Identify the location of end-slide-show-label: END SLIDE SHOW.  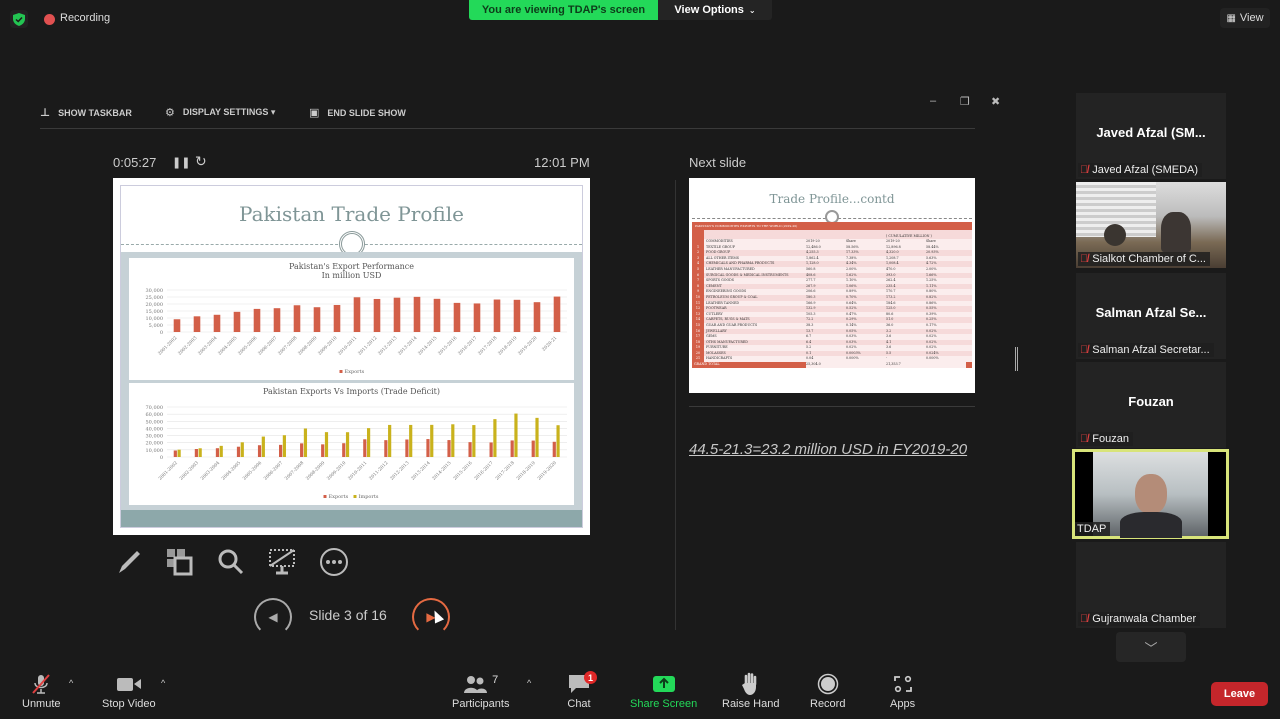
(366, 112).